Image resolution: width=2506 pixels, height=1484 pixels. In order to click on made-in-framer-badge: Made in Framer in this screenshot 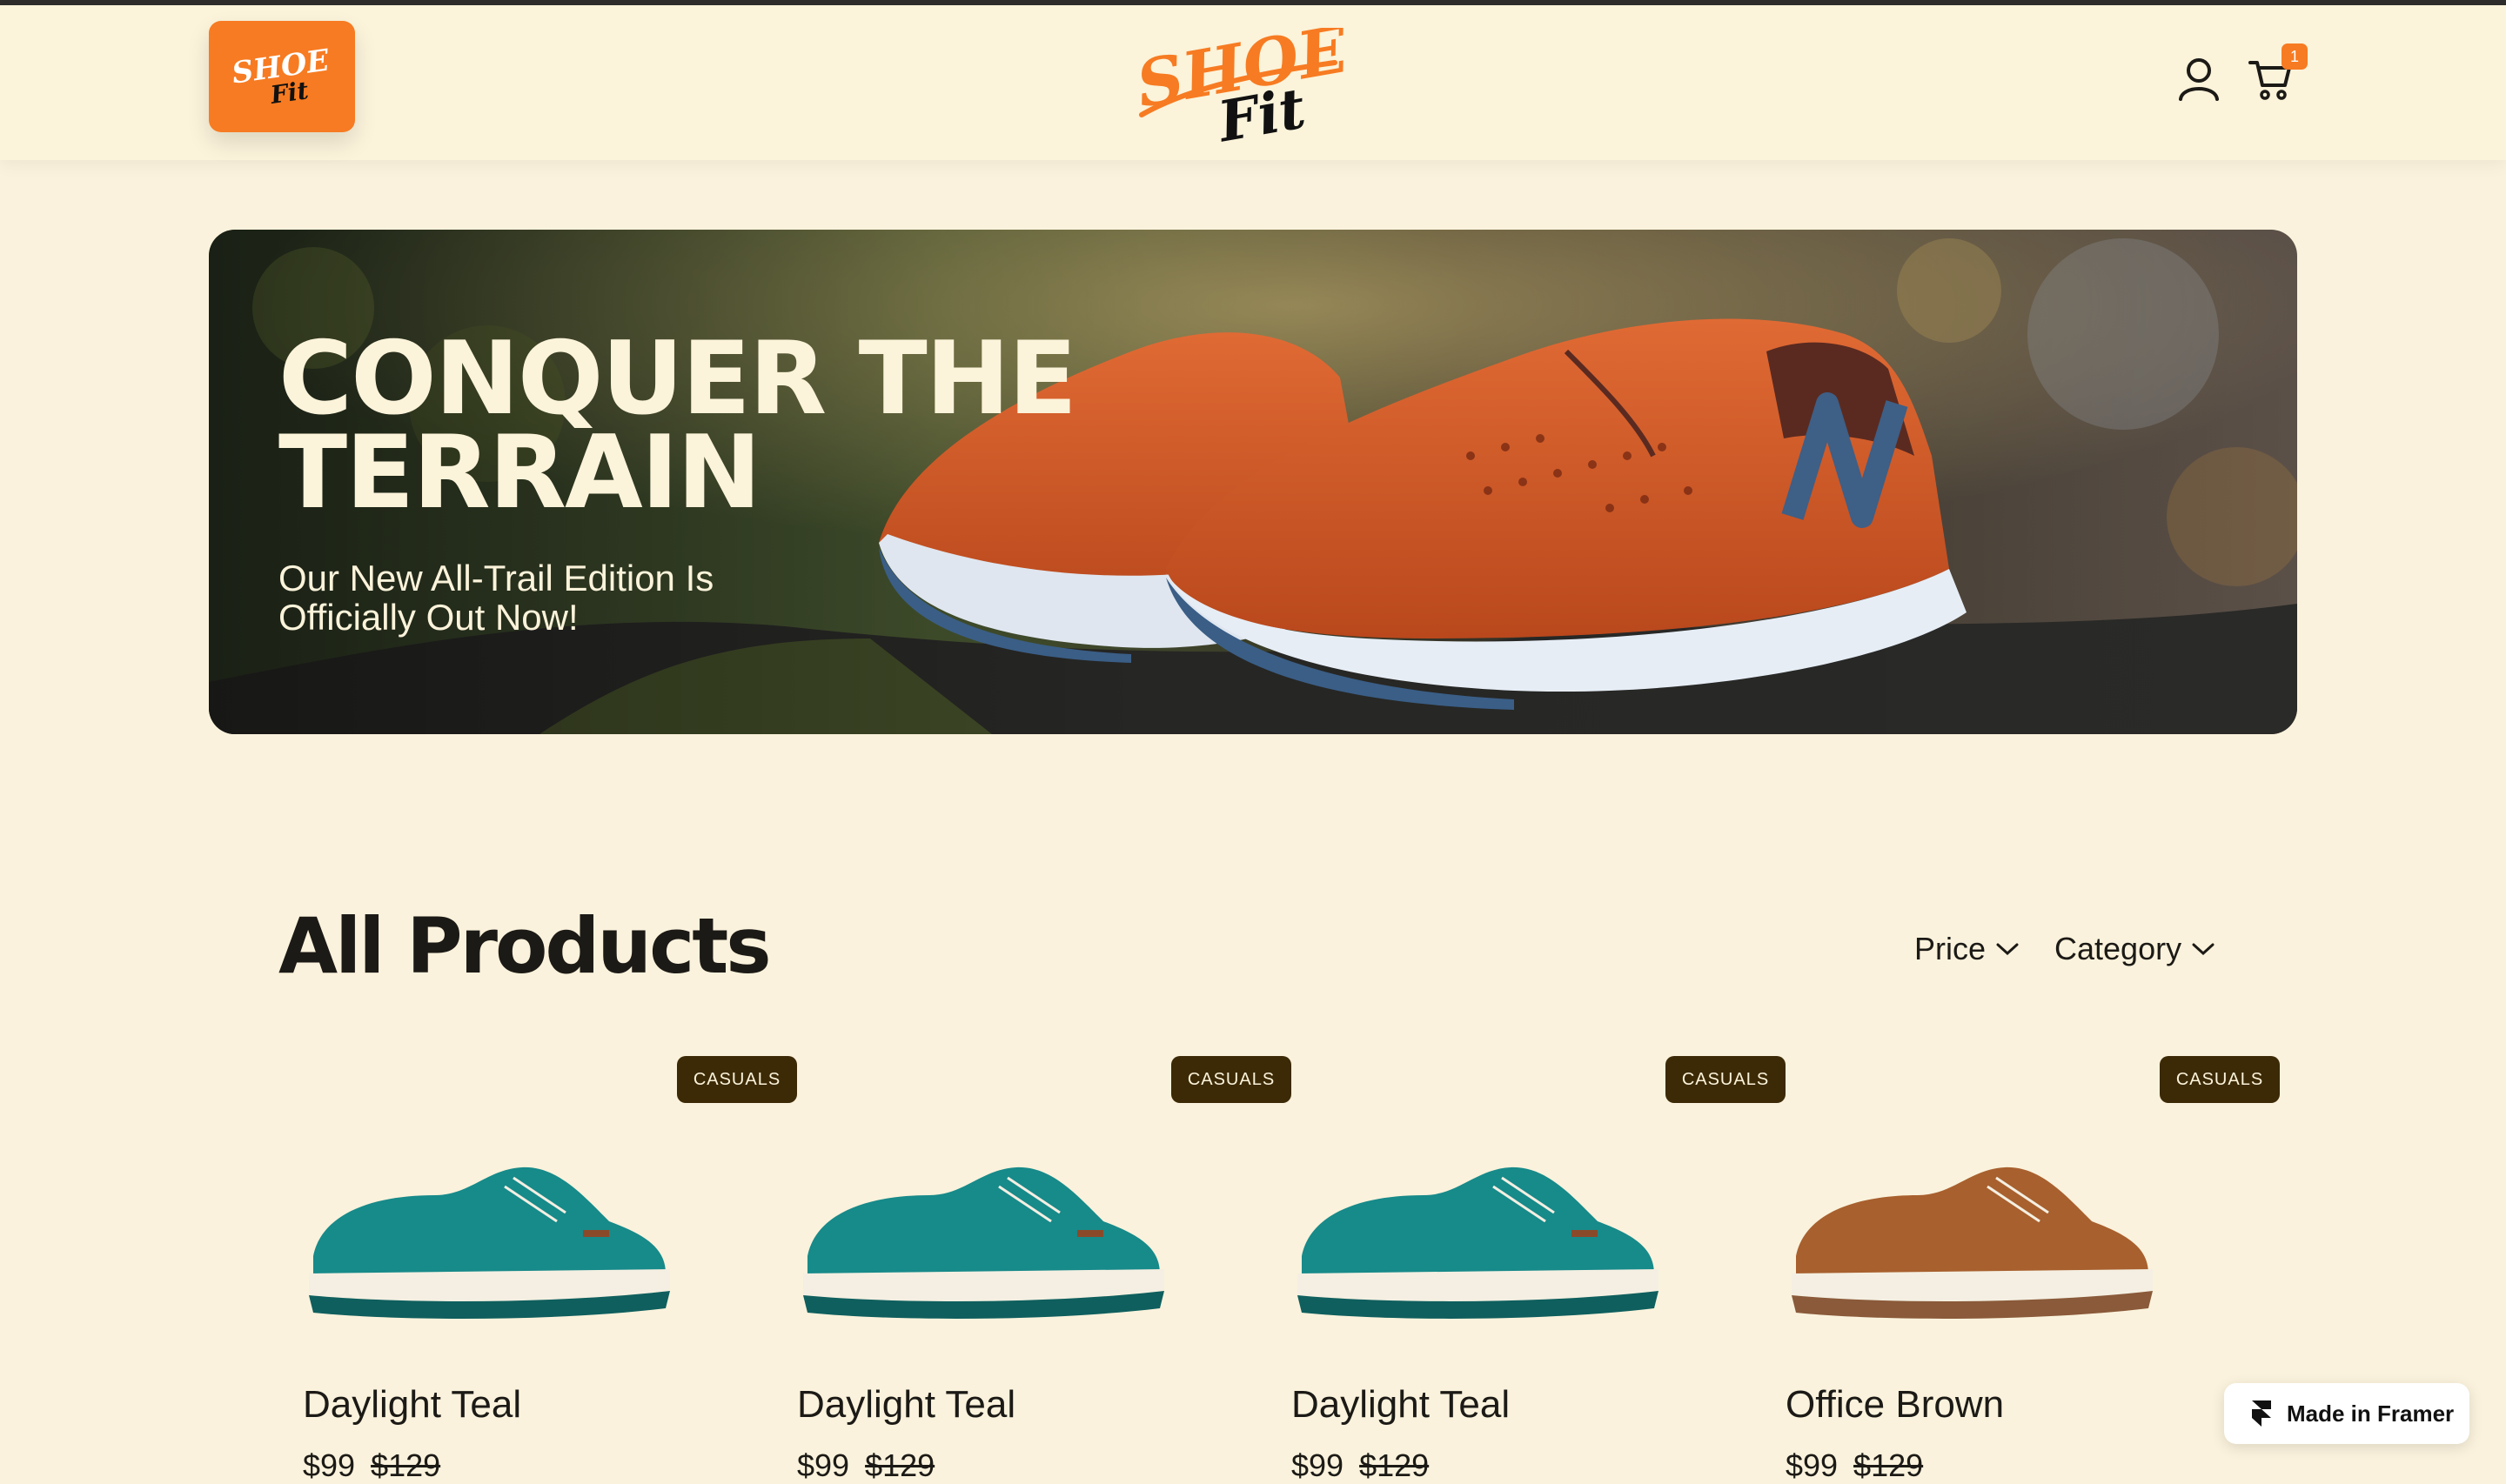, I will do `click(2346, 1414)`.